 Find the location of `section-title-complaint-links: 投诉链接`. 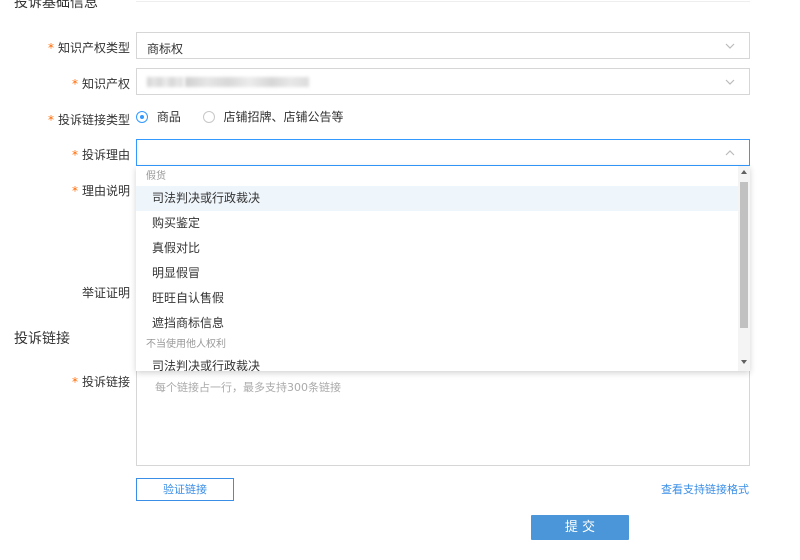

section-title-complaint-links: 投诉链接 is located at coordinates (42, 339).